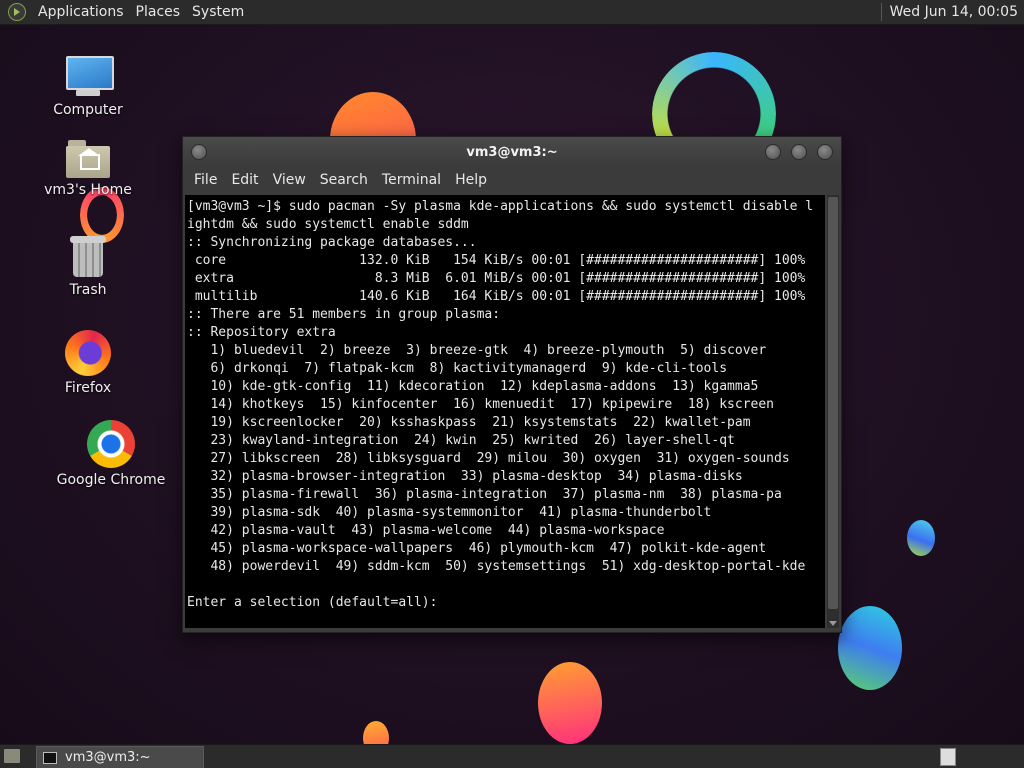  What do you see at coordinates (205, 180) in the screenshot?
I see `menu-file: File` at bounding box center [205, 180].